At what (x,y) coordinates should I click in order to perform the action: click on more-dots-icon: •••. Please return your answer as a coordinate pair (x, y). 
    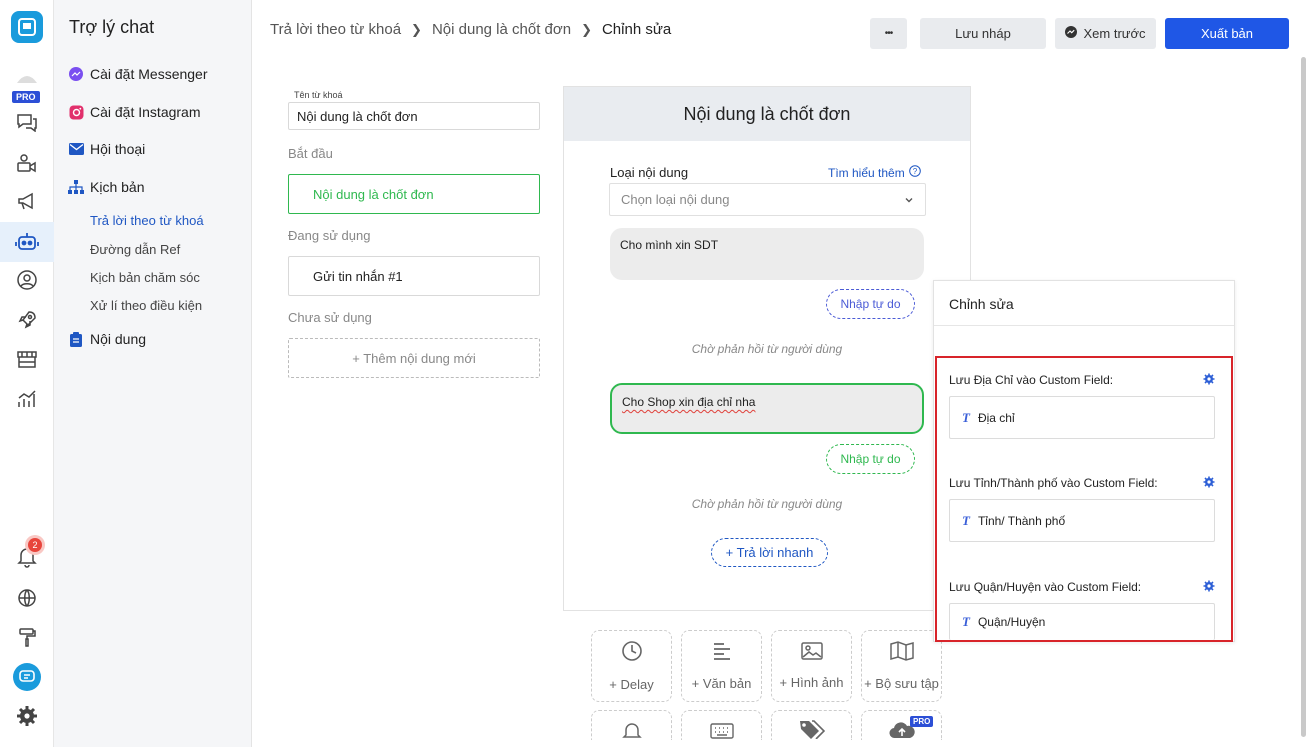
    Looking at the image, I should click on (888, 33).